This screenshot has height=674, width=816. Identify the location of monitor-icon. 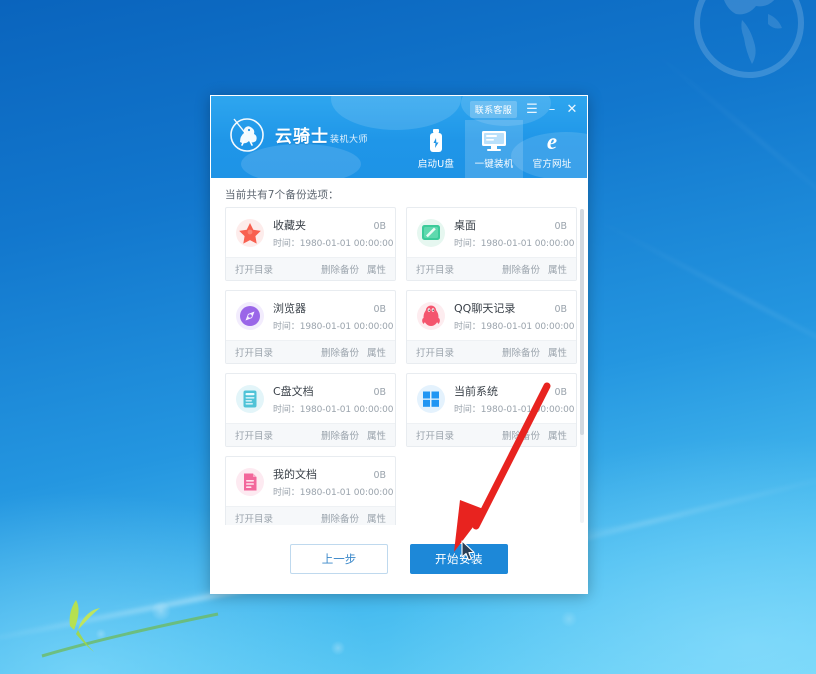
(494, 141).